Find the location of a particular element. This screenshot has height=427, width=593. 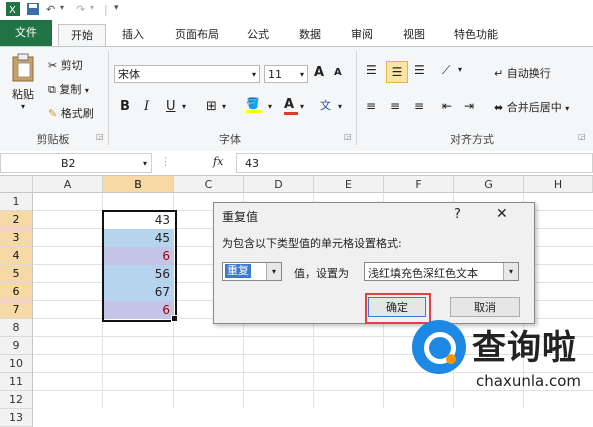

row-header-8: 8 is located at coordinates (16, 328).